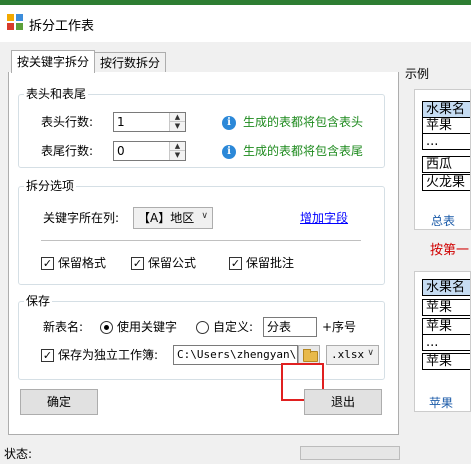 The height and width of the screenshot is (464, 471). What do you see at coordinates (106, 327) in the screenshot?
I see `use-keyword-radio` at bounding box center [106, 327].